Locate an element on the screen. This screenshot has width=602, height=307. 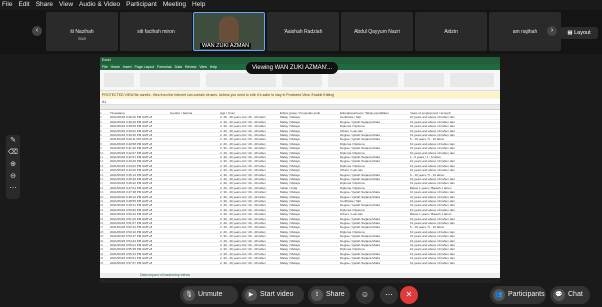
ribbon-tab-help: Help is located at coordinates (213, 67).